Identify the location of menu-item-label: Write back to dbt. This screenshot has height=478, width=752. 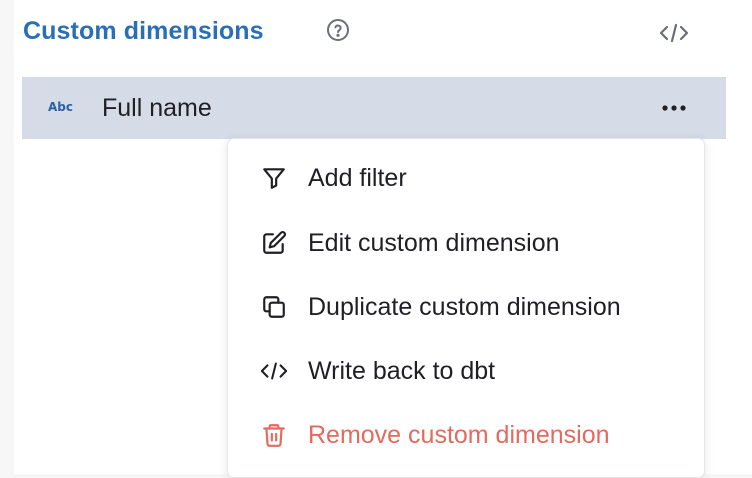
(402, 370).